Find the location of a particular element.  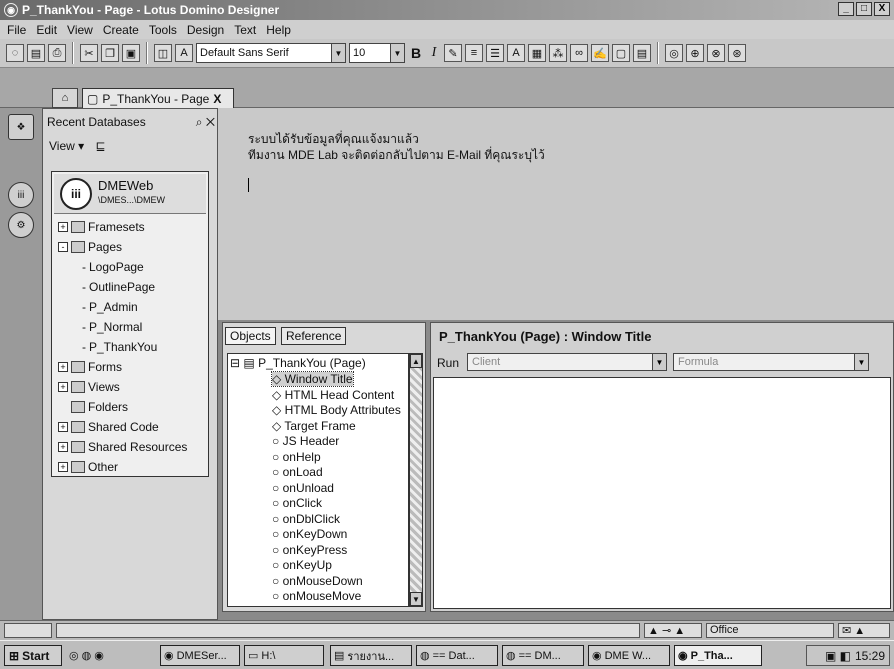

tree-item: - P_Normal is located at coordinates (112, 327).